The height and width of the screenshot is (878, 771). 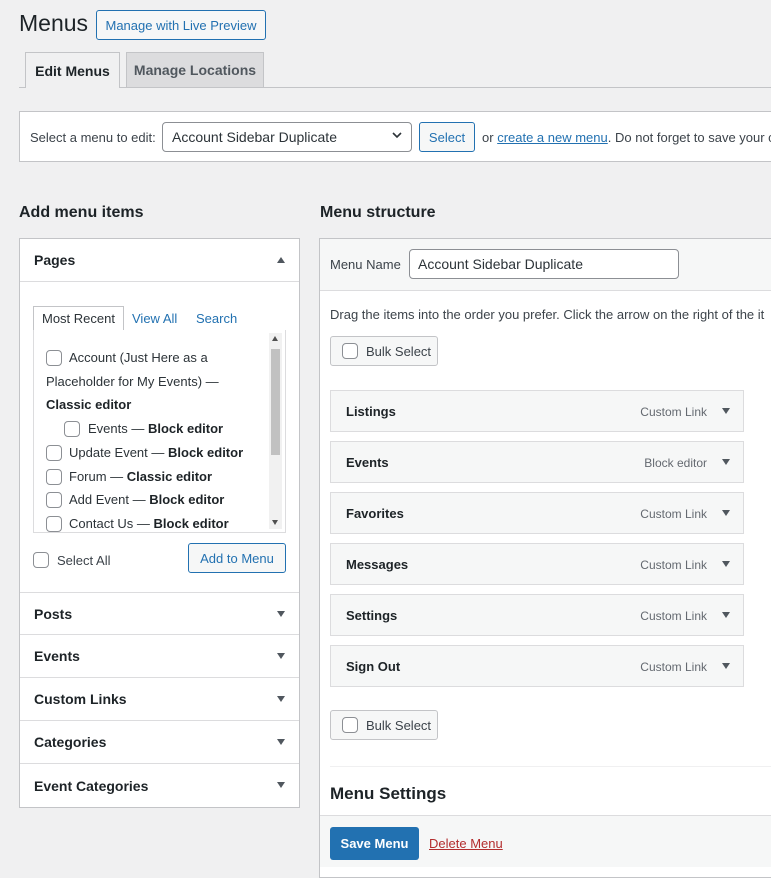 What do you see at coordinates (377, 564) in the screenshot?
I see `menu-item-title: Messages` at bounding box center [377, 564].